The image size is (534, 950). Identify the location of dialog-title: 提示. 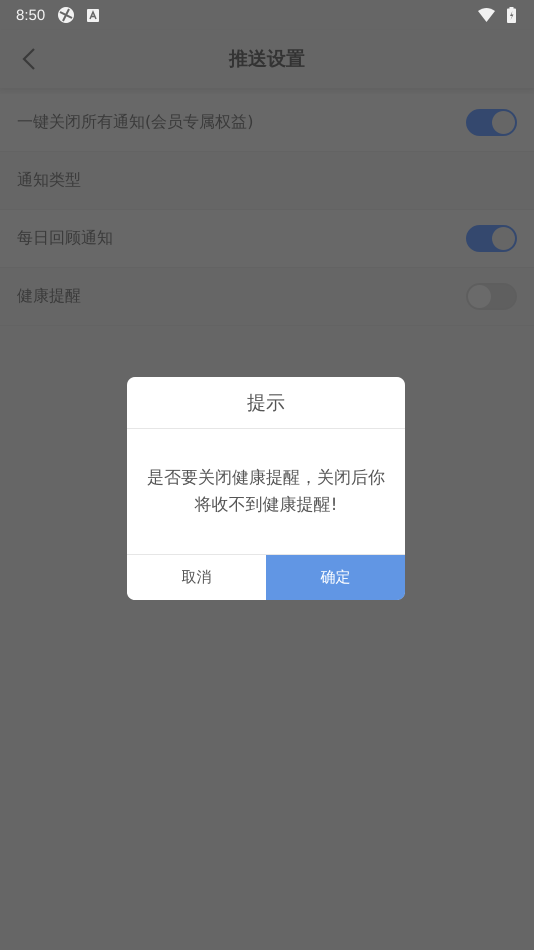
(266, 403).